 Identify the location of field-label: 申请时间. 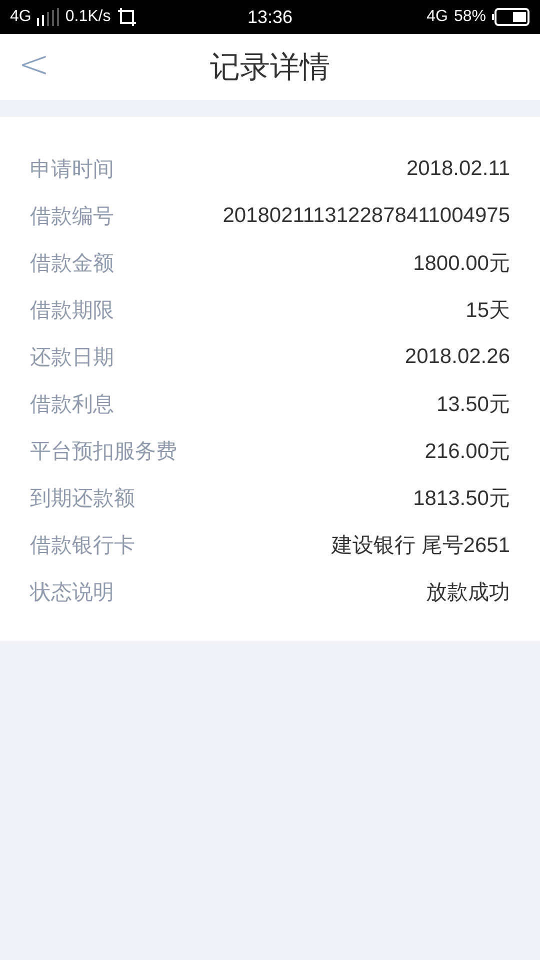
(72, 169).